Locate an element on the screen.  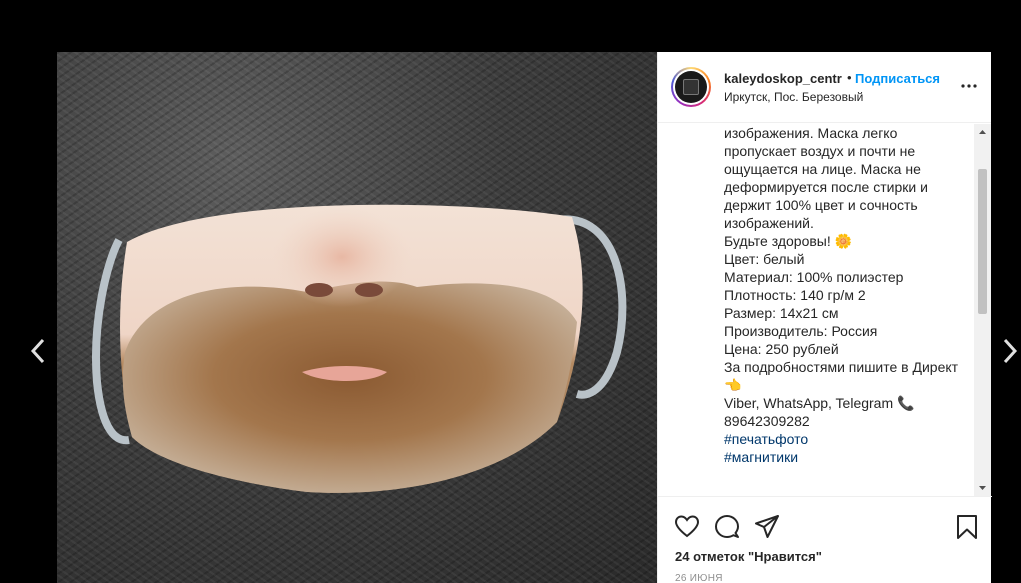
caption-line: Размер: 14х21 см is located at coordinates (781, 313).